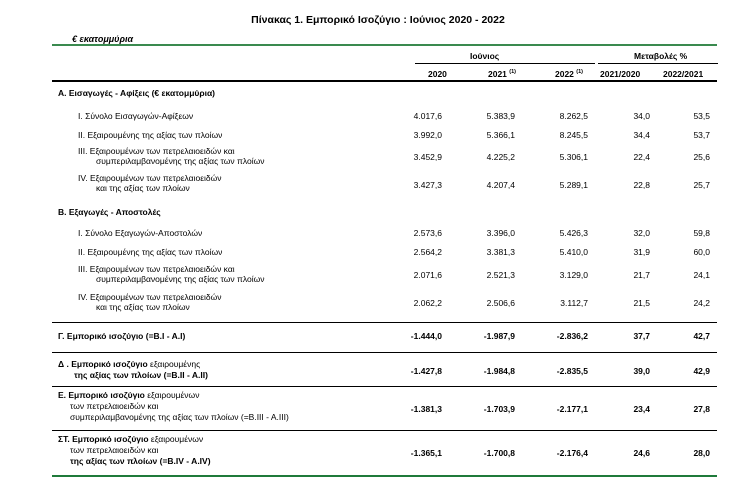 Image resolution: width=756 pixels, height=490 pixels. Describe the element at coordinates (427, 252) in the screenshot. I see `cell-2020: 2.564,2` at that location.